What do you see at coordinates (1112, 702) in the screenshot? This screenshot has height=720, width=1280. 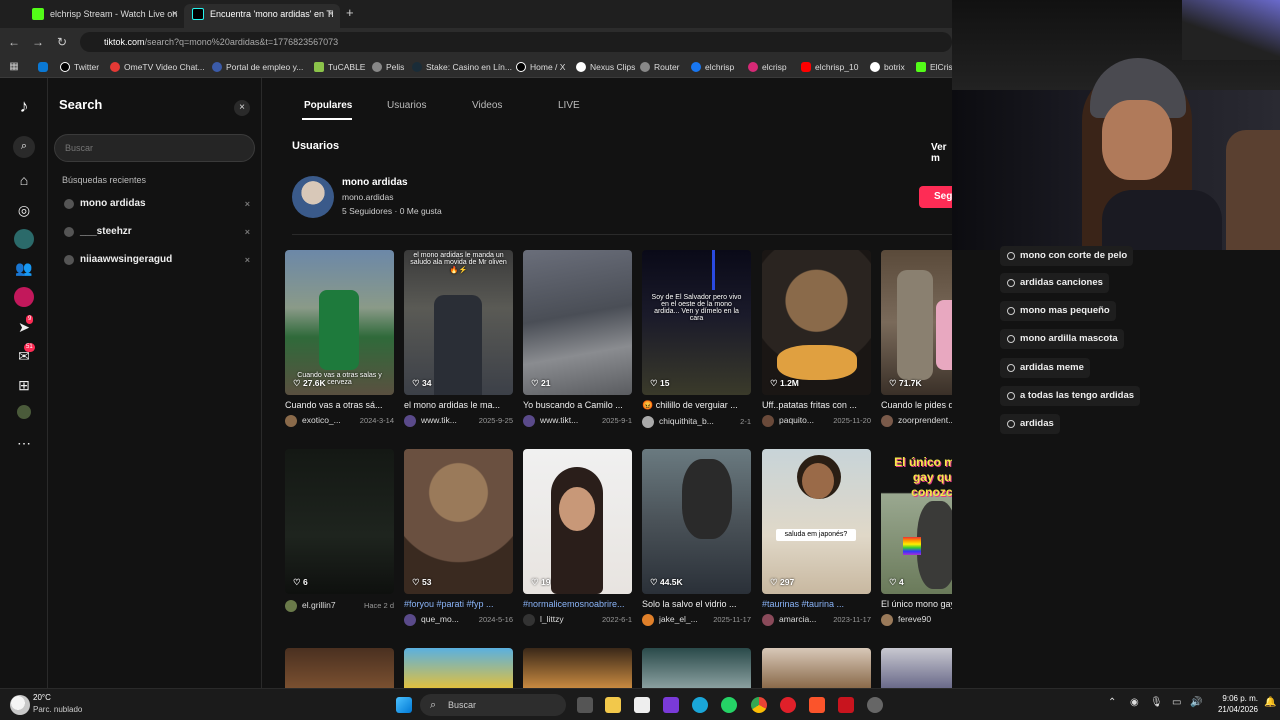 I see `chevron-up-icon: ⌃` at bounding box center [1112, 702].